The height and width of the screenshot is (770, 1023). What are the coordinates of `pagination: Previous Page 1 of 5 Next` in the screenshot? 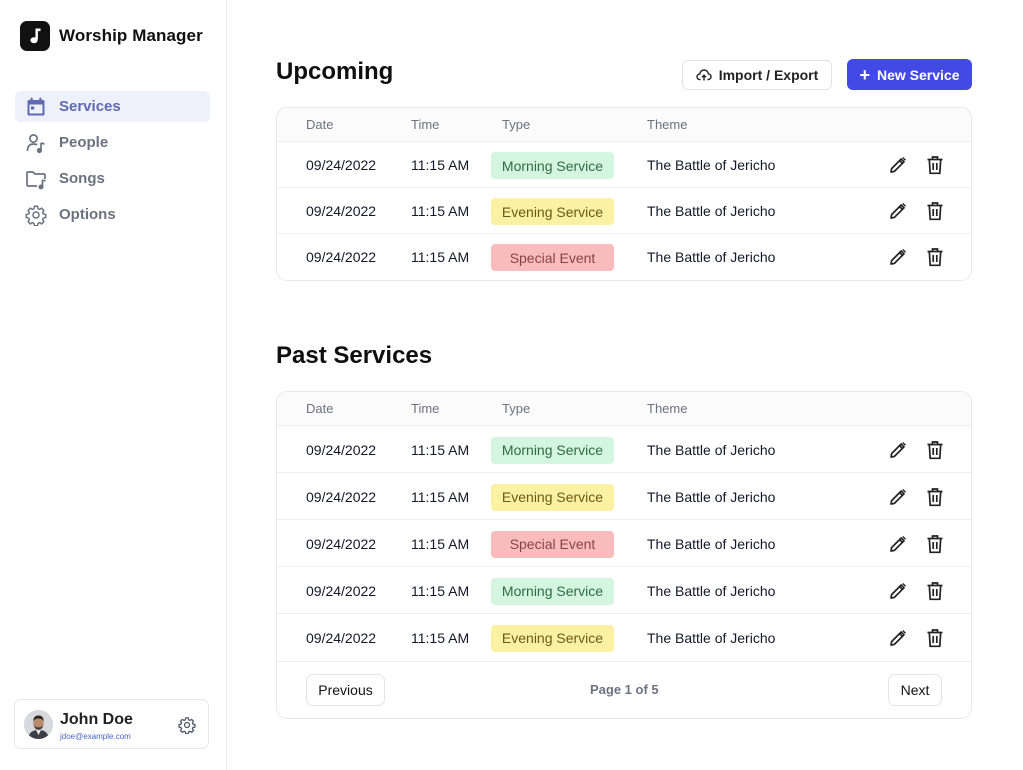 It's located at (624, 689).